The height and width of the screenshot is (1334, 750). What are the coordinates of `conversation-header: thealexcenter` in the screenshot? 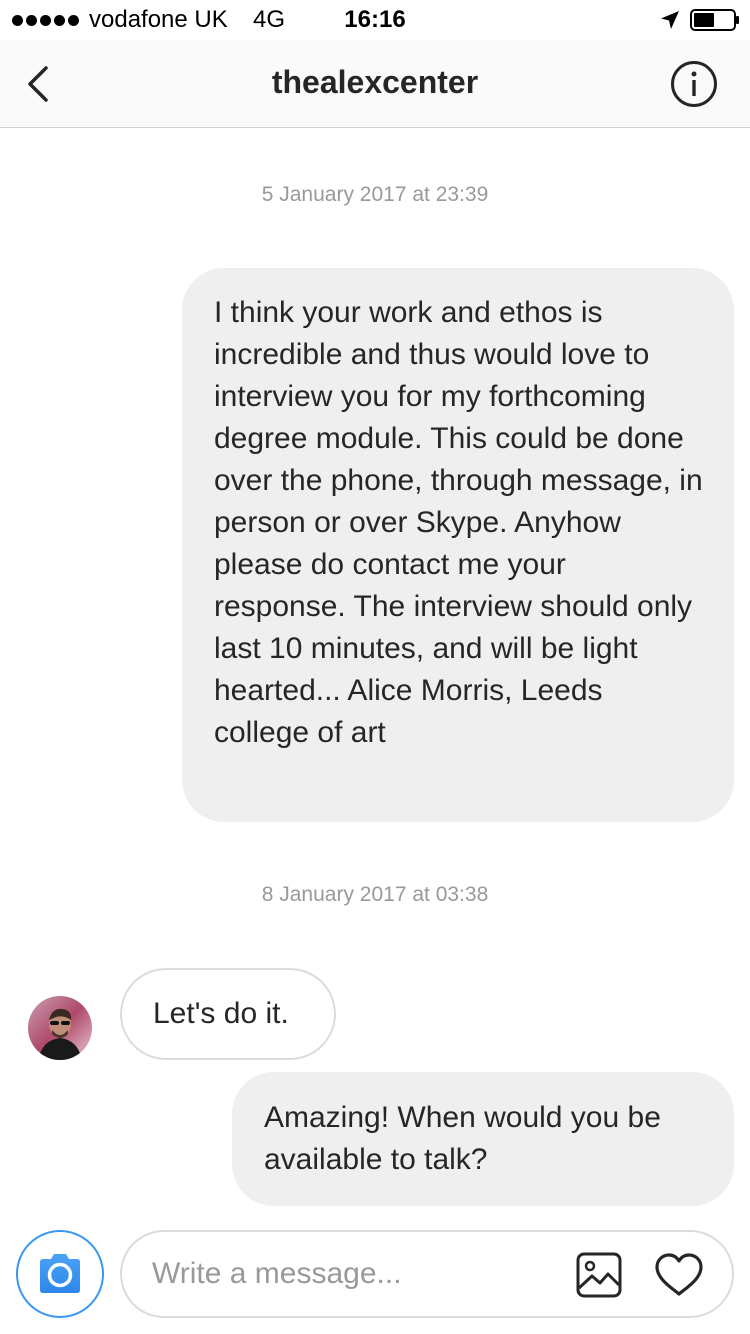 It's located at (375, 84).